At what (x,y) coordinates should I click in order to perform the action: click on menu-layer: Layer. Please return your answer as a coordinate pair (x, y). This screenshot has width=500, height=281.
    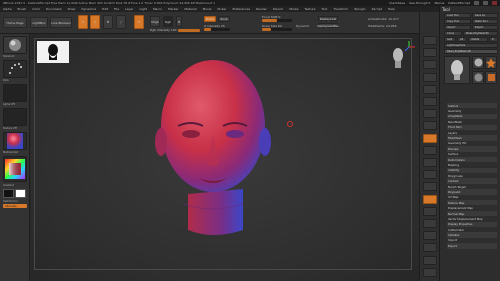
    Looking at the image, I should click on (129, 9).